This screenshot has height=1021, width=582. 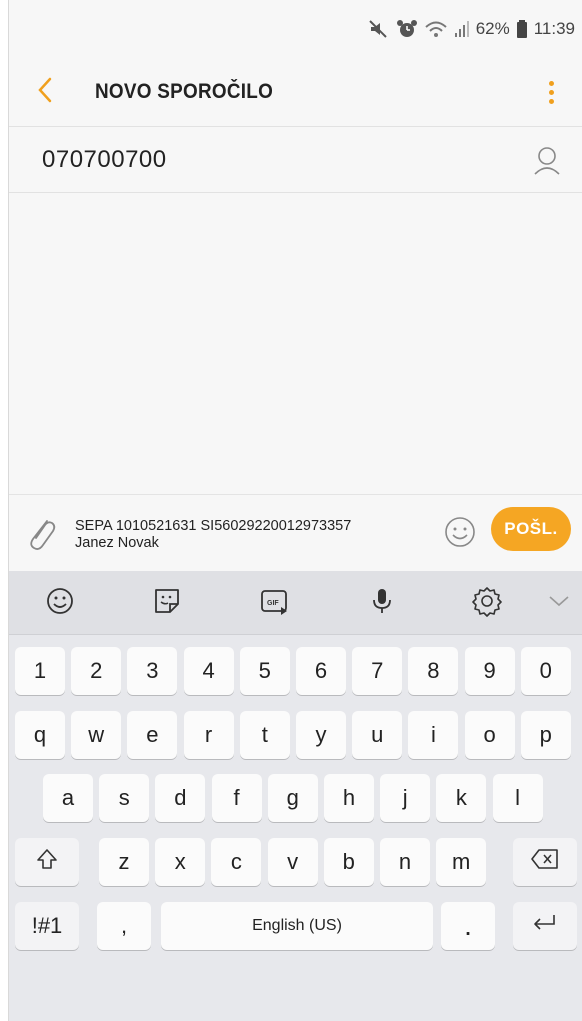 I want to click on enter-icon, so click(x=545, y=926).